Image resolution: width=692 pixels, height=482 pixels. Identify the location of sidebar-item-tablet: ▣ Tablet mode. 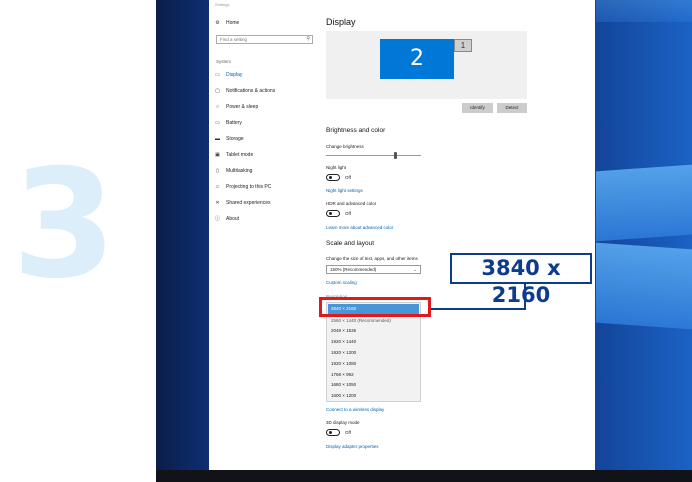
(234, 155).